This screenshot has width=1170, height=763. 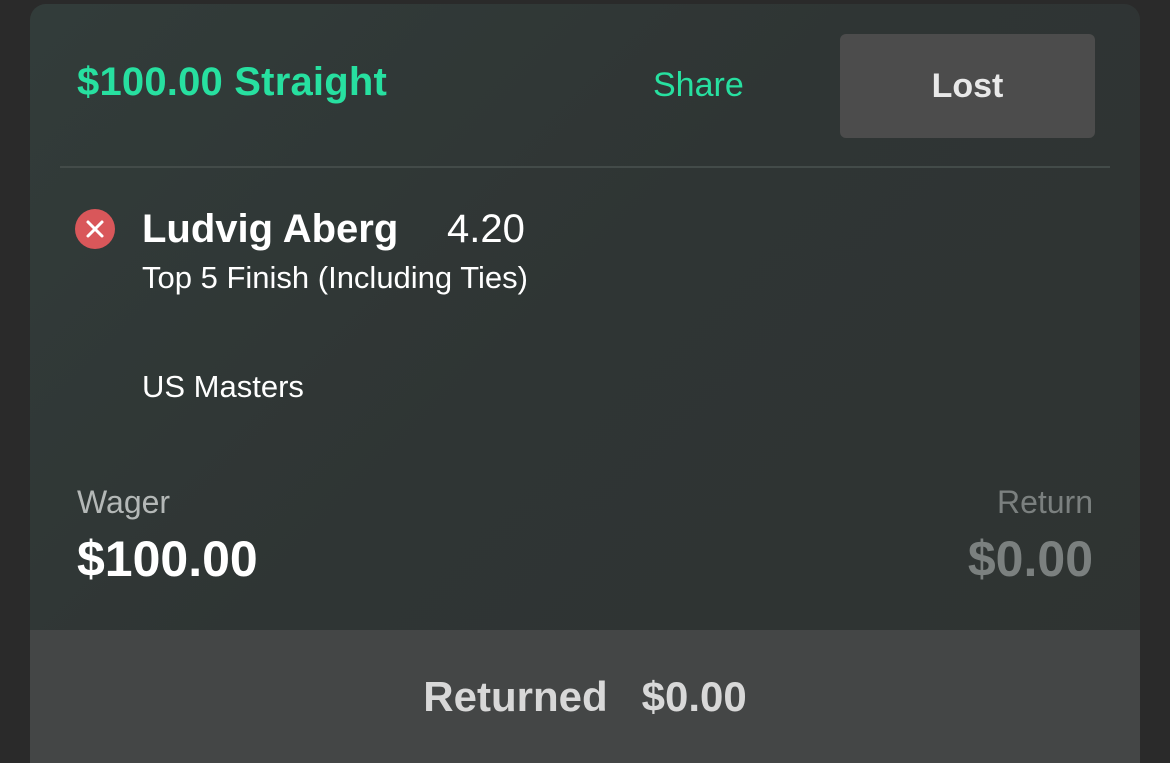 I want to click on bet-title: $100.00 Straight, so click(x=232, y=82).